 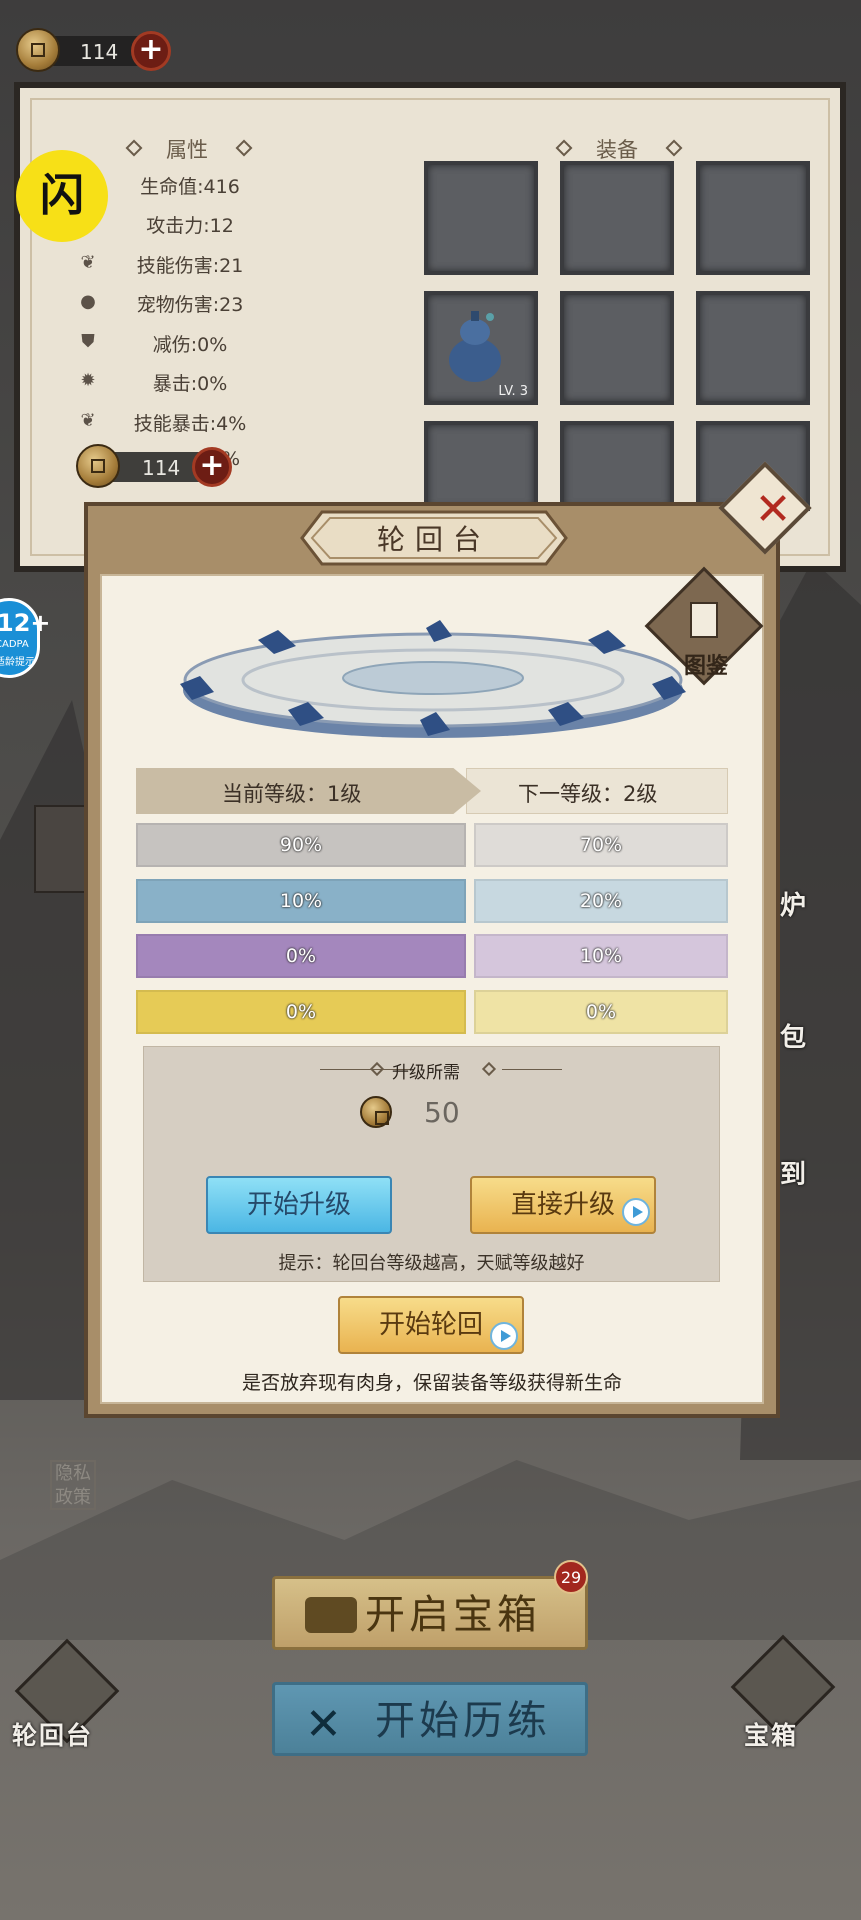 I want to click on open-chest-button: 开启宝箱, so click(x=430, y=1613).